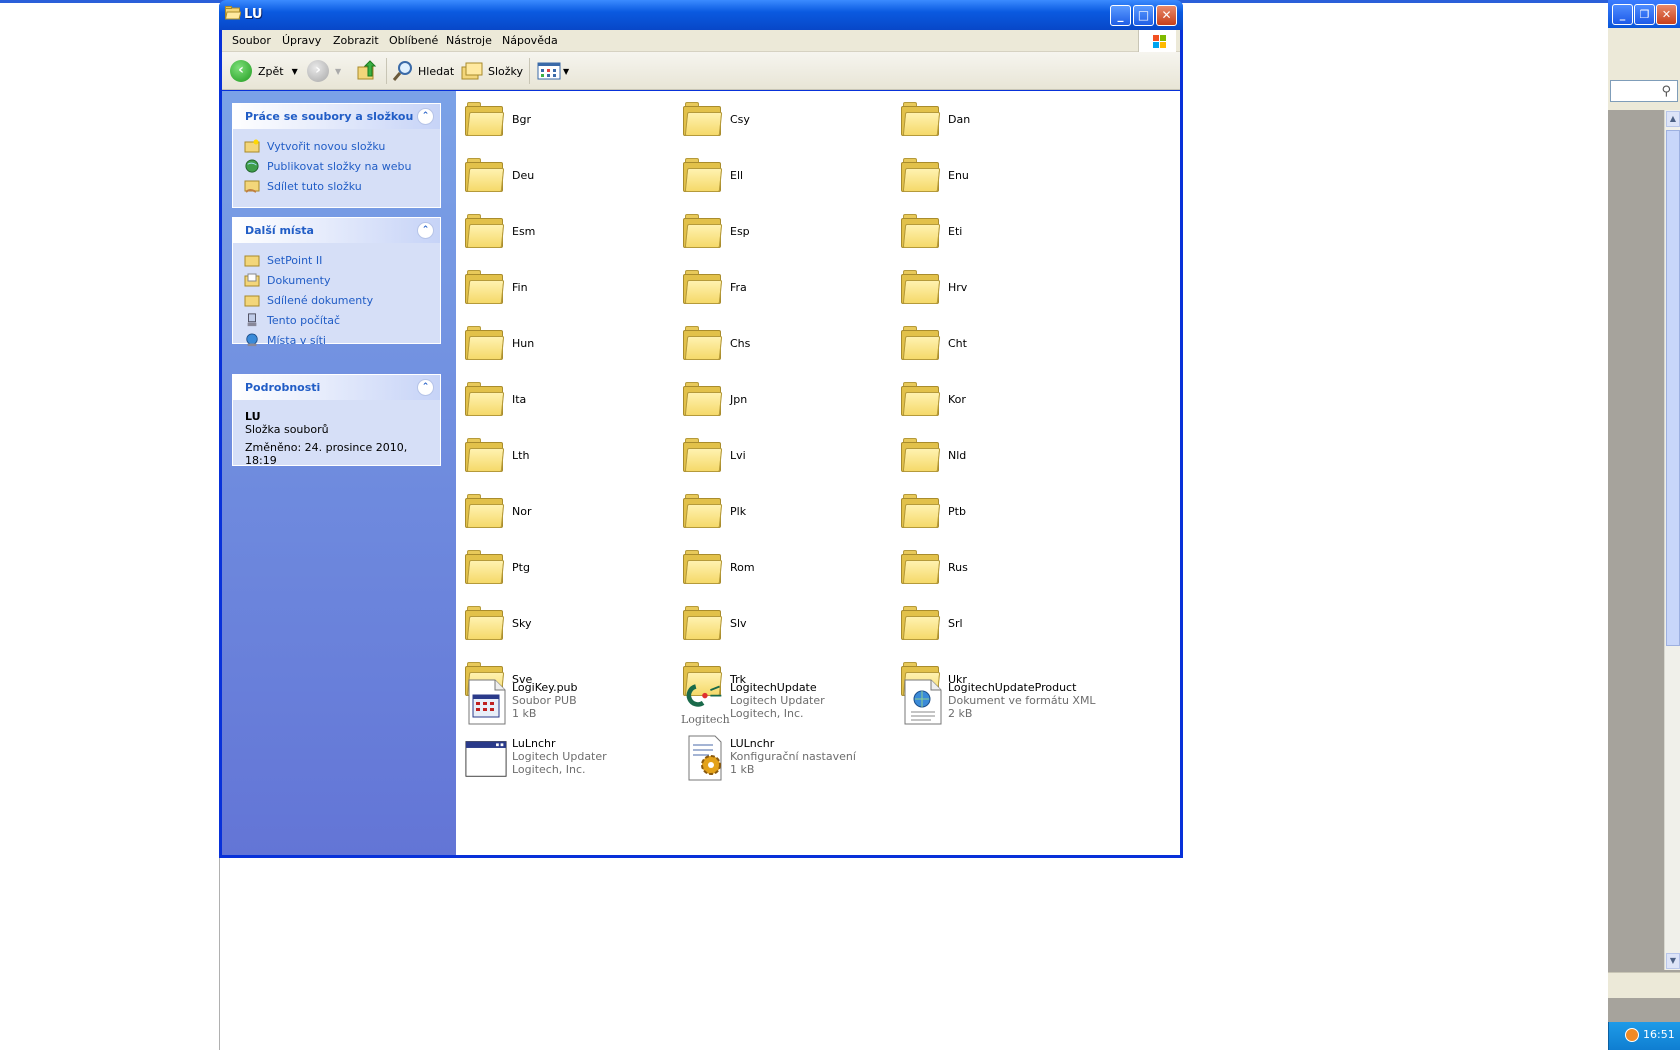 Image resolution: width=1680 pixels, height=1050 pixels. Describe the element at coordinates (1000, 567) in the screenshot. I see `folder-item: Rus` at that location.